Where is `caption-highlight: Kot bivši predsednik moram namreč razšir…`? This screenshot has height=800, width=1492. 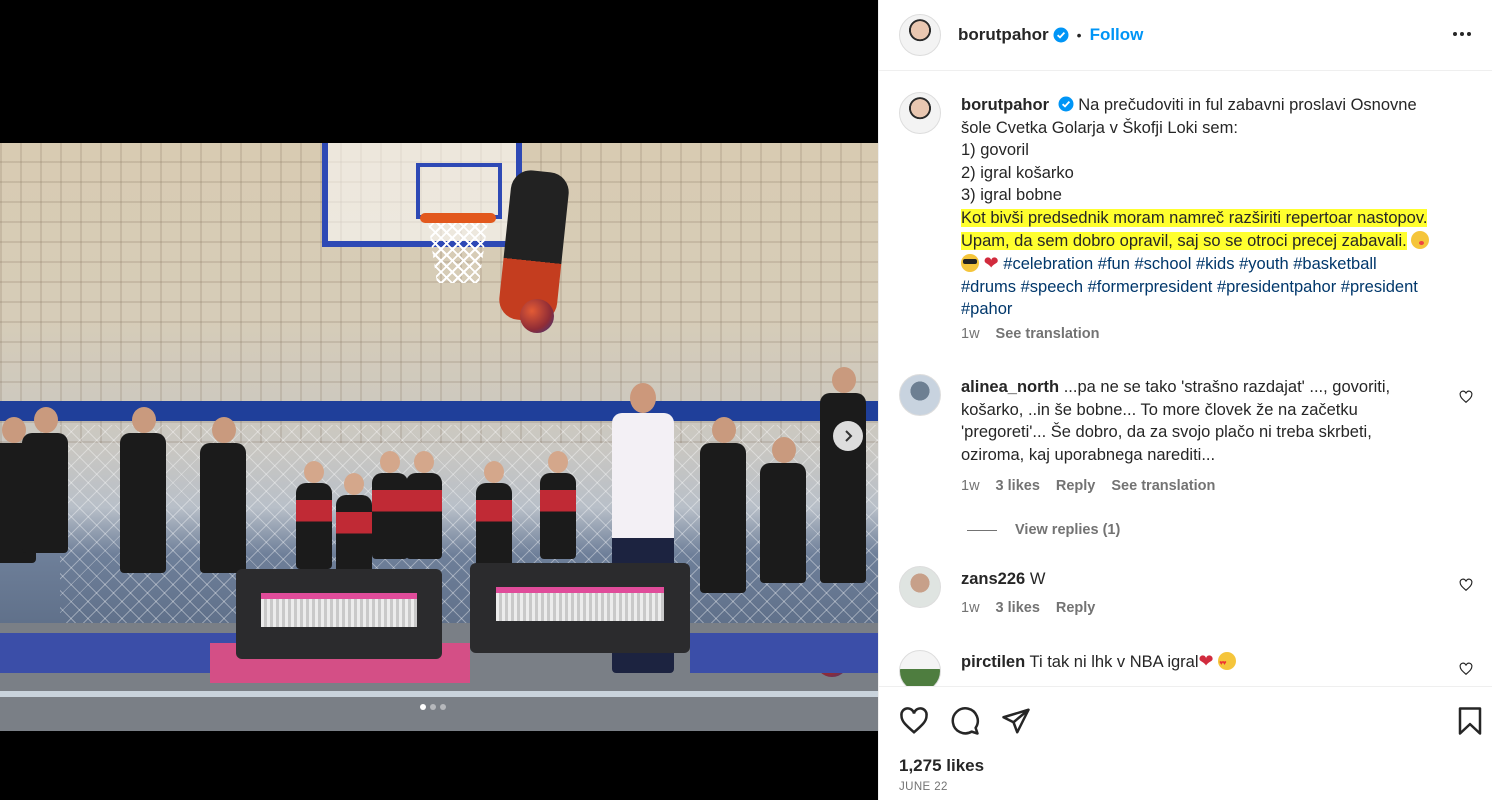
caption-highlight: Kot bivši predsednik moram namreč razšir… is located at coordinates (1194, 217).